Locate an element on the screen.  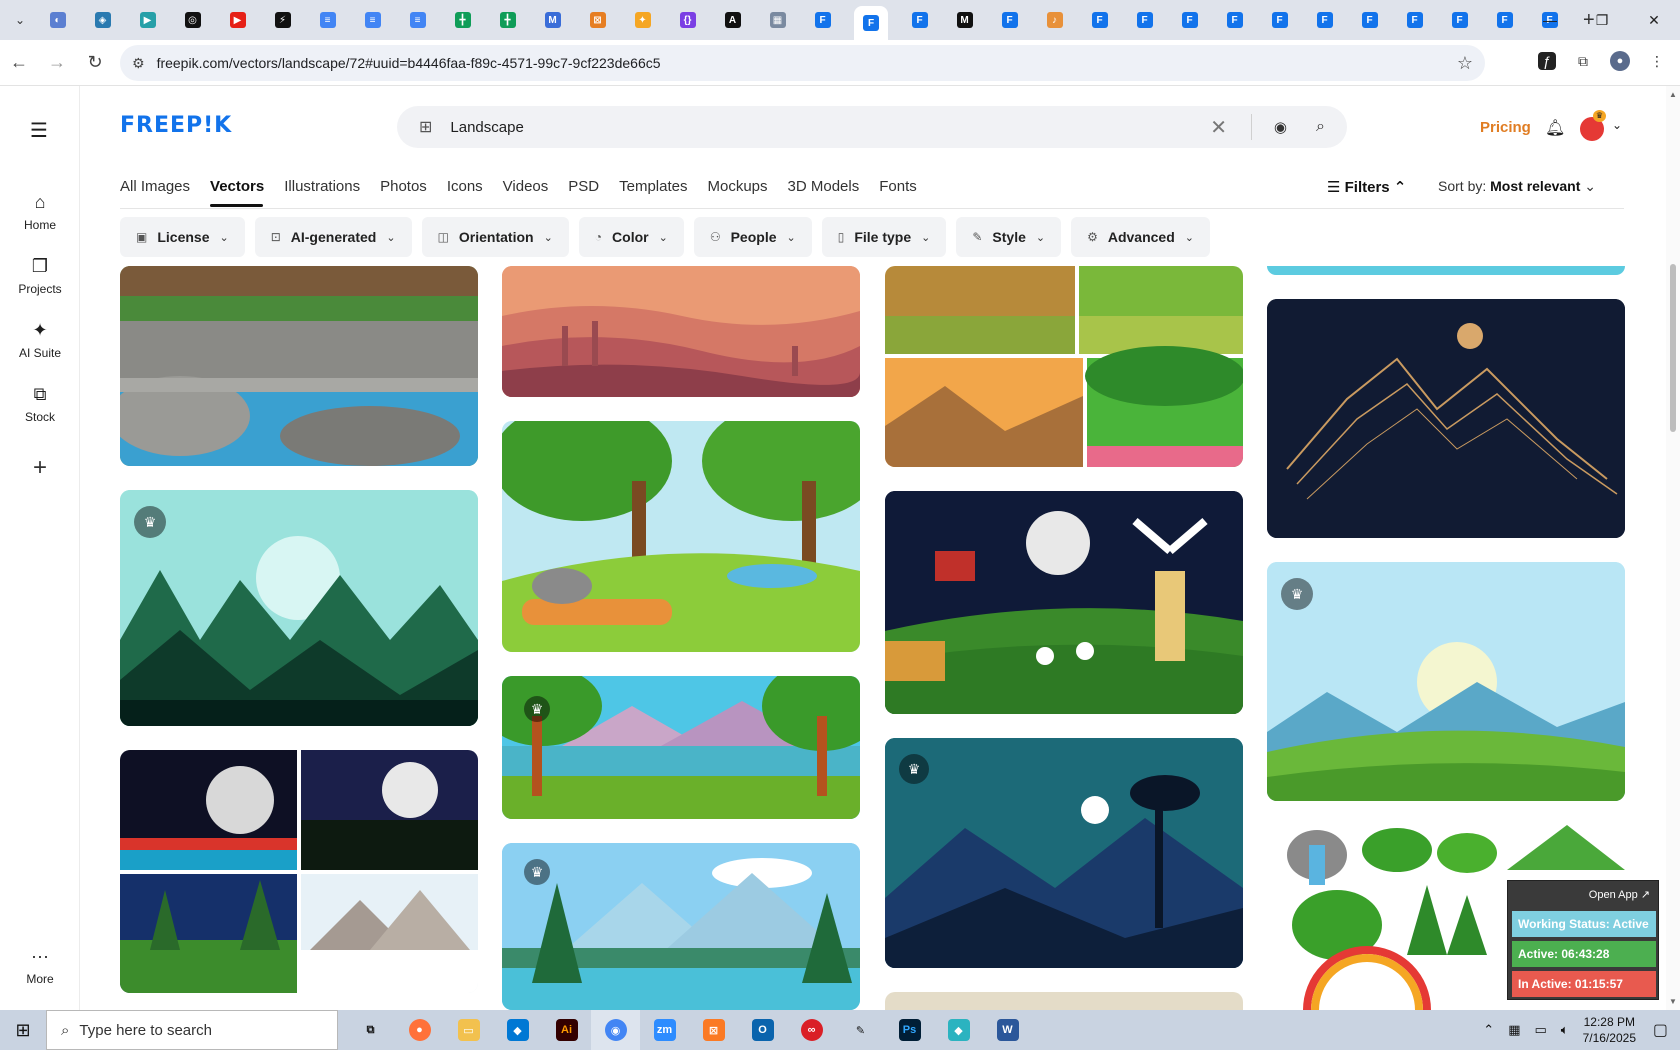
sidebar-item-stock: ⧉ Stock is located at coordinates (40, 404).